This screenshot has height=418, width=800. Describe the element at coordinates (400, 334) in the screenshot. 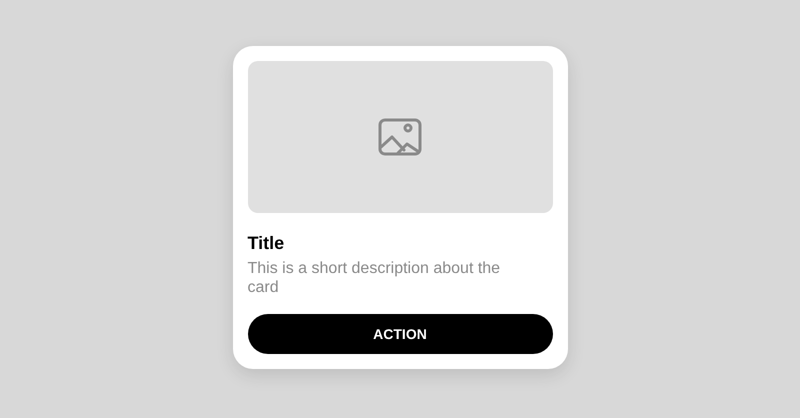

I see `action-button: ACTION` at that location.